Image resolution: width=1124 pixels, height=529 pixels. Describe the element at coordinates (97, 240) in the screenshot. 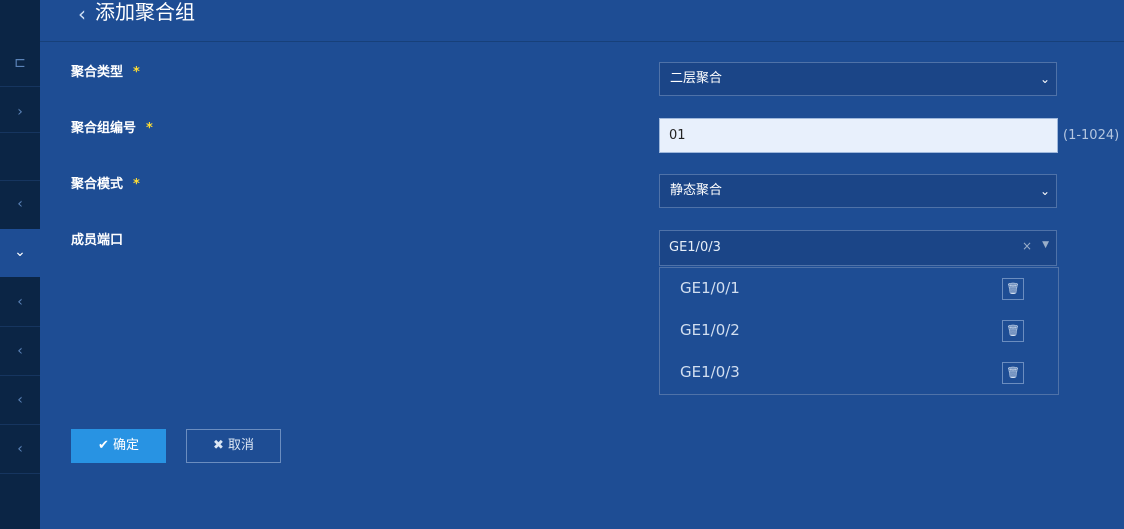

I see `members-label: 成员端口` at that location.